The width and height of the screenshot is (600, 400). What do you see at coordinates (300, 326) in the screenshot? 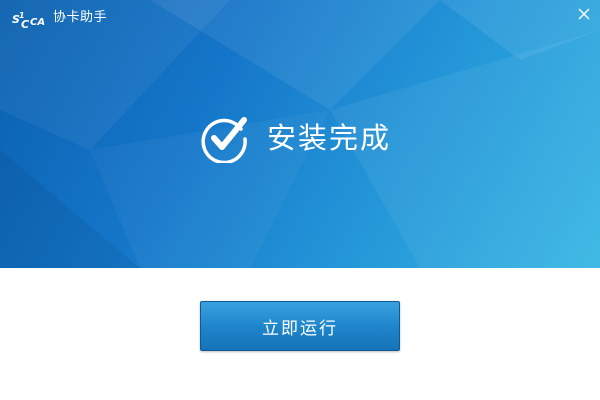
I see `run-now-button: 立即运行` at bounding box center [300, 326].